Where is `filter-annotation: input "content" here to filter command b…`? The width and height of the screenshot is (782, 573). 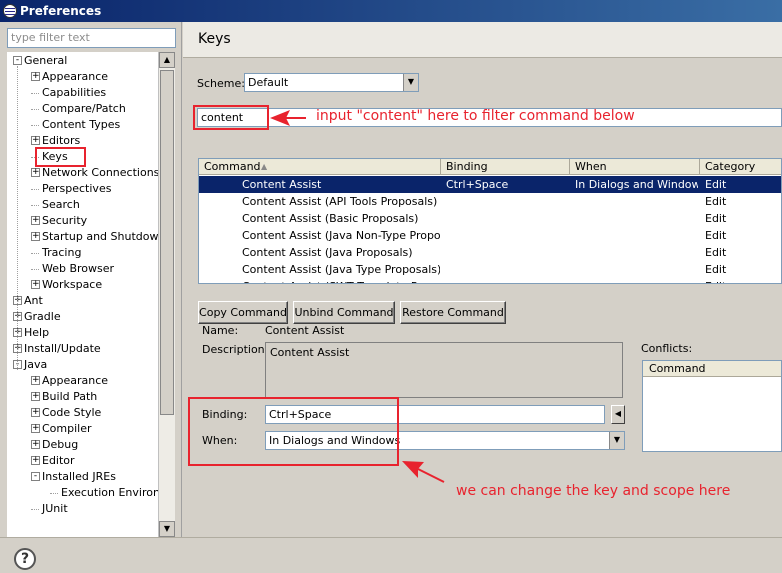 filter-annotation: input "content" here to filter command b… is located at coordinates (475, 116).